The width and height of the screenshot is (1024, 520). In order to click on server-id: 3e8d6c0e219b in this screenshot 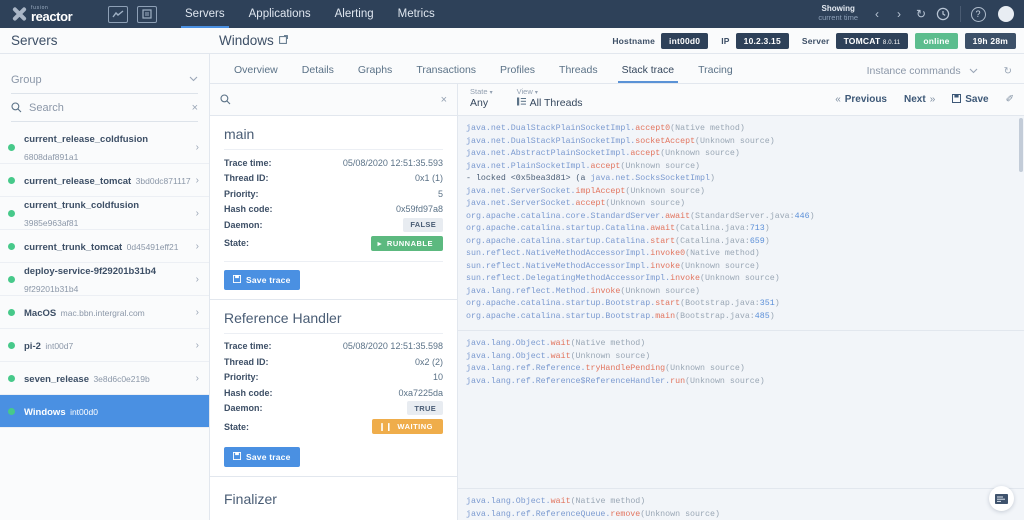, I will do `click(121, 379)`.